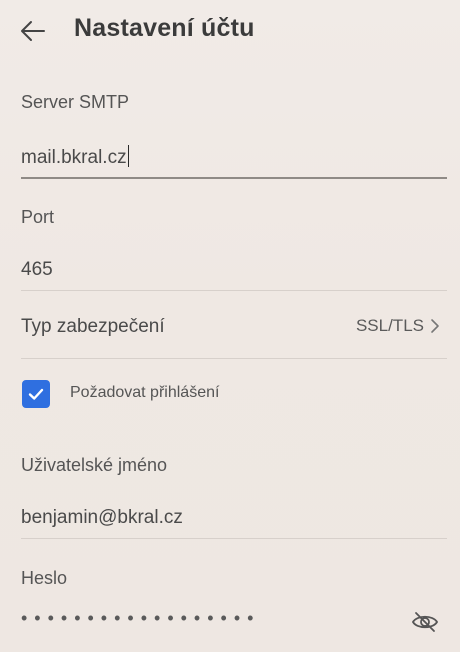 Image resolution: width=460 pixels, height=652 pixels. What do you see at coordinates (234, 290) in the screenshot?
I see `port-divider` at bounding box center [234, 290].